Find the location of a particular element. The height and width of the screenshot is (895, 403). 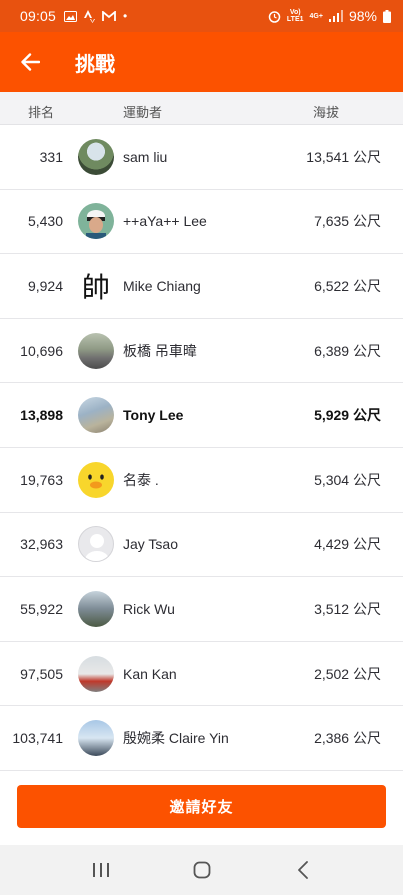

table-row: 331 sam liu 13,541 公尺 is located at coordinates (201, 157).